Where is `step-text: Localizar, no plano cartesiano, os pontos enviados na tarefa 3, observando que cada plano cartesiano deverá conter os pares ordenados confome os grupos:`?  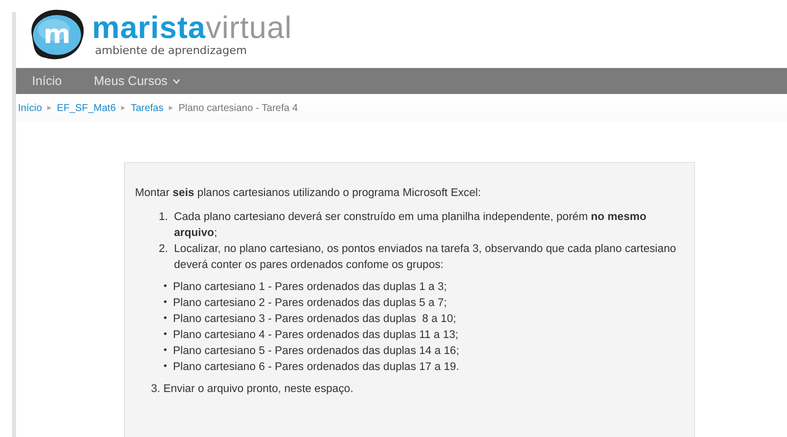
step-text: Localizar, no plano cartesiano, os pontos enviados na tarefa 3, observando que cada plano cartesiano deverá conter os pares ordenados confome os grupos: is located at coordinates (426, 257).